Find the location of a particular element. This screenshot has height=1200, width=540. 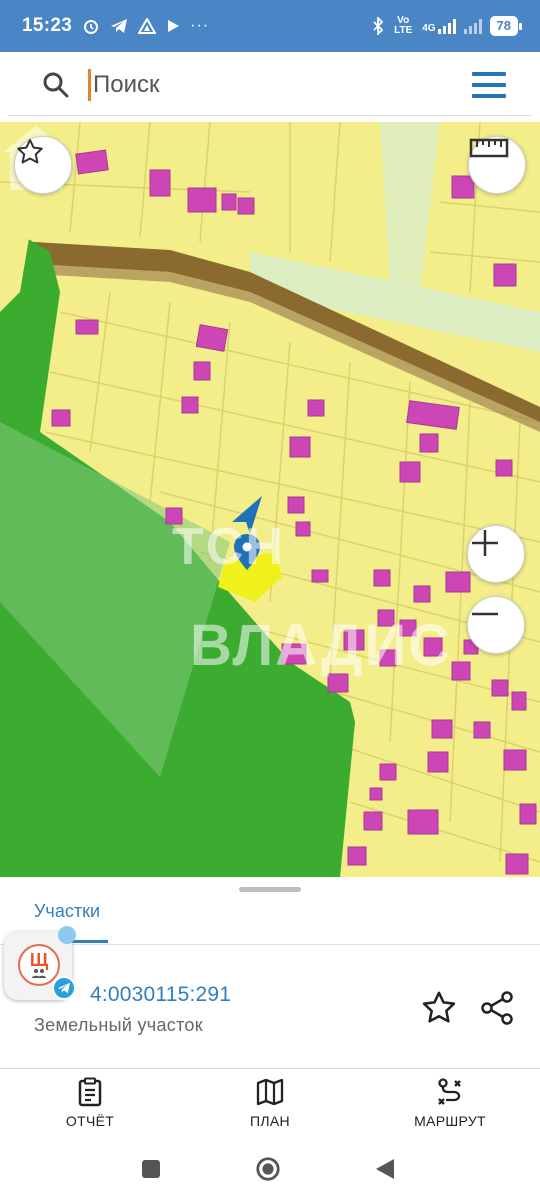

route-icon is located at coordinates (449, 1091).